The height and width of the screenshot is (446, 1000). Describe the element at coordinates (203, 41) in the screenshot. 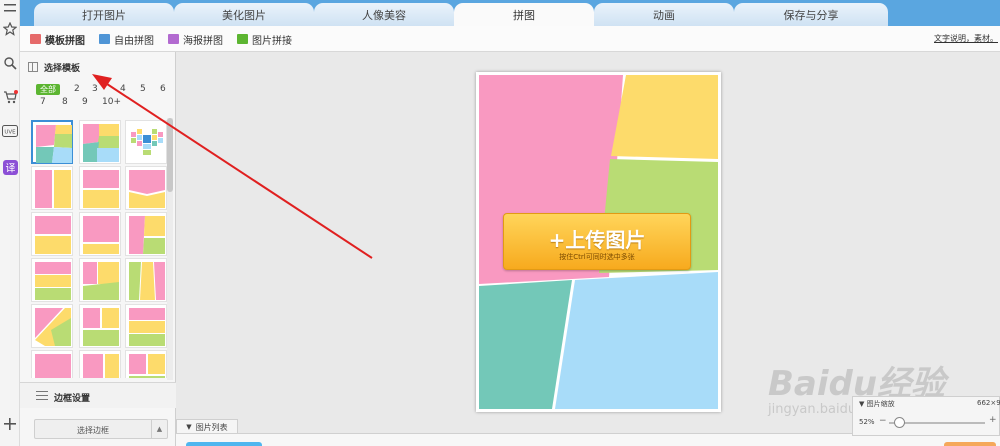

I see `toolbar-item-label: 海报拼图` at that location.